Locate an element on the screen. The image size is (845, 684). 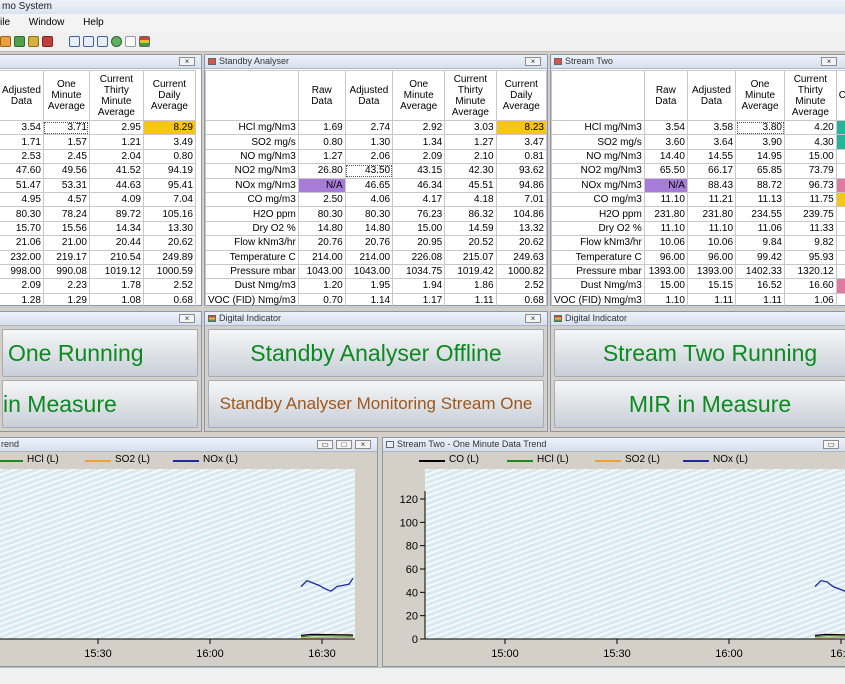
user-icon is located at coordinates (33, 41).